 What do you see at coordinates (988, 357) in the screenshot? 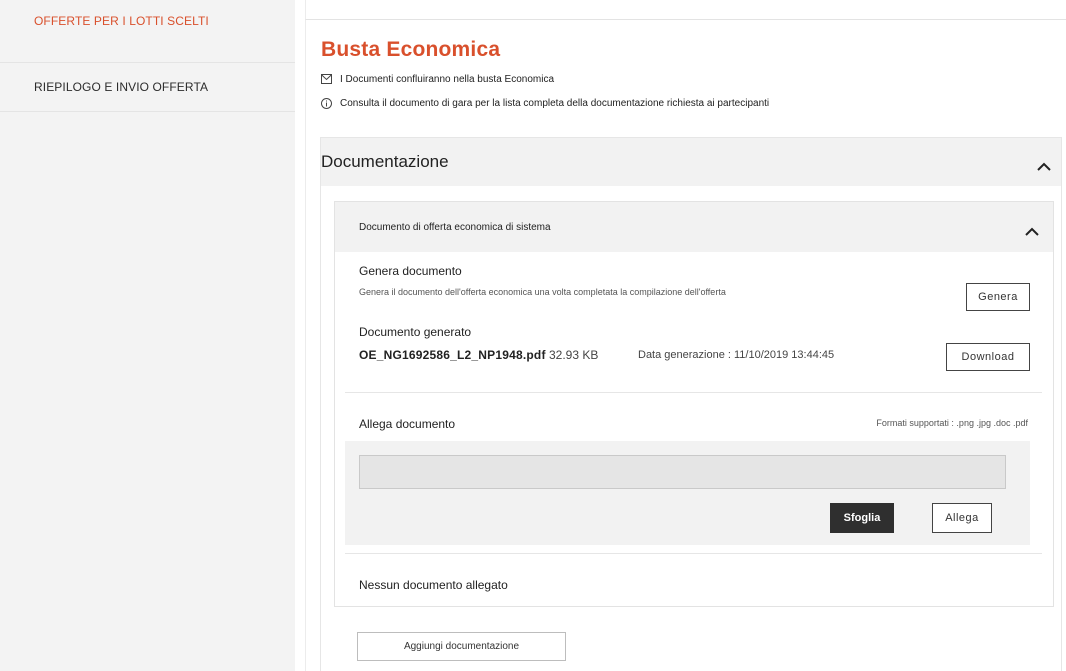
I see `download-button: Download` at bounding box center [988, 357].